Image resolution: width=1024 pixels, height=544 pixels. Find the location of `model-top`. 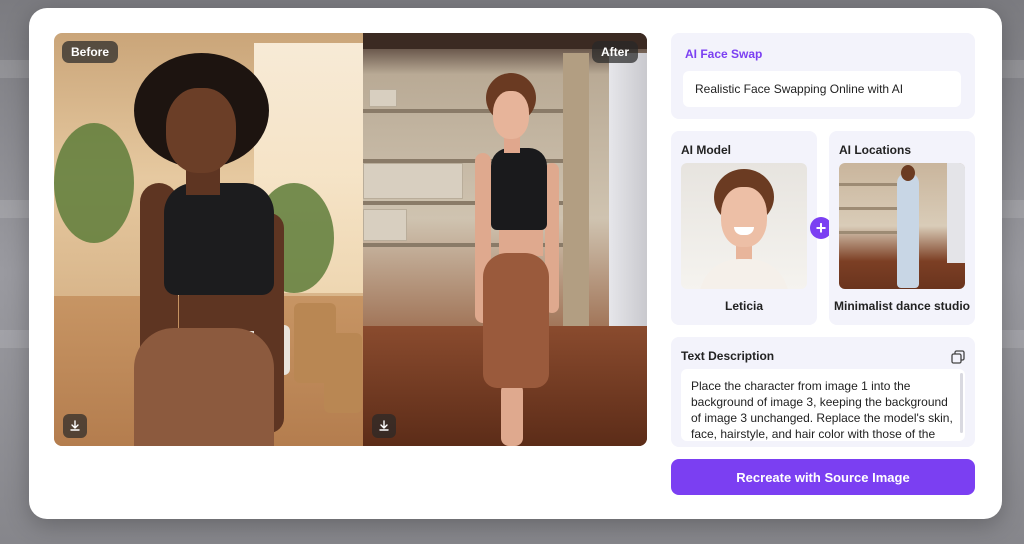

model-top is located at coordinates (744, 274).